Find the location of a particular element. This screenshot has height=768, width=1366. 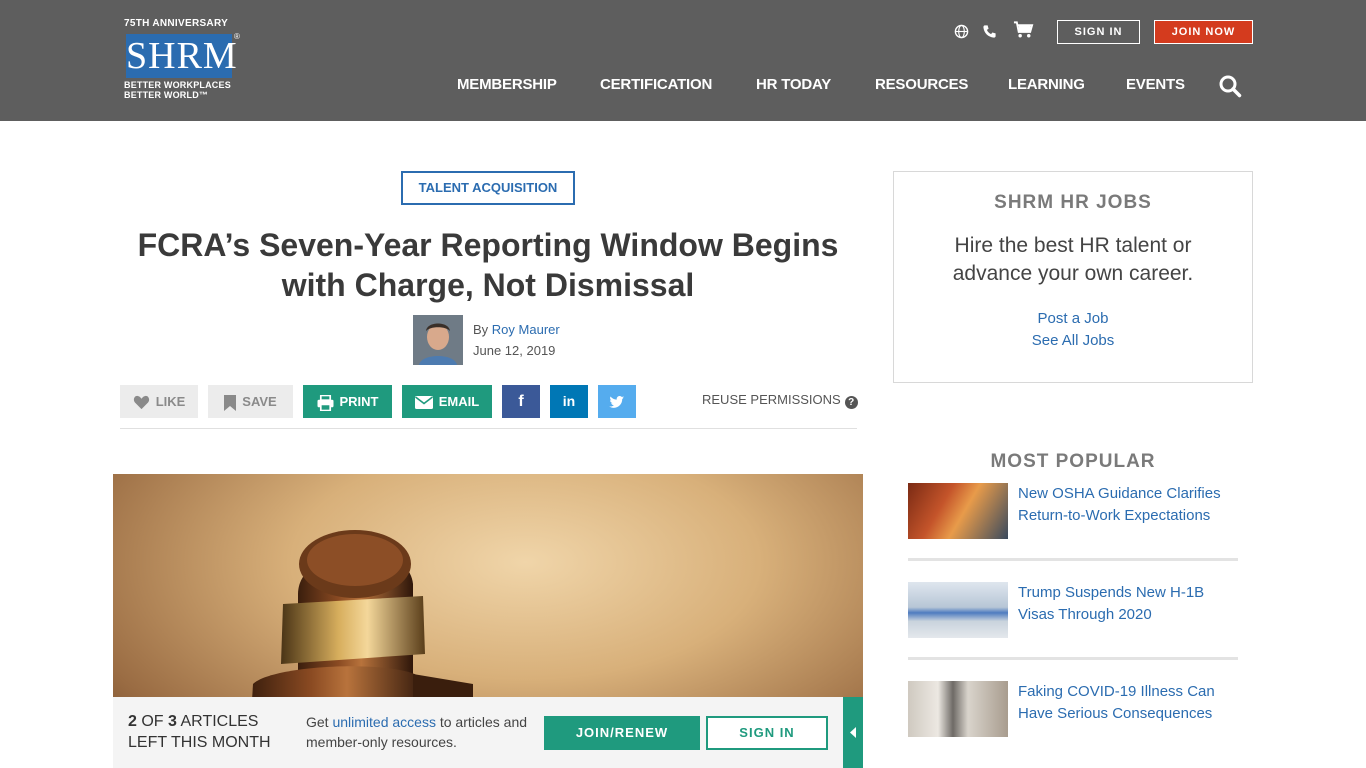

chevron-left-icon is located at coordinates (853, 732).